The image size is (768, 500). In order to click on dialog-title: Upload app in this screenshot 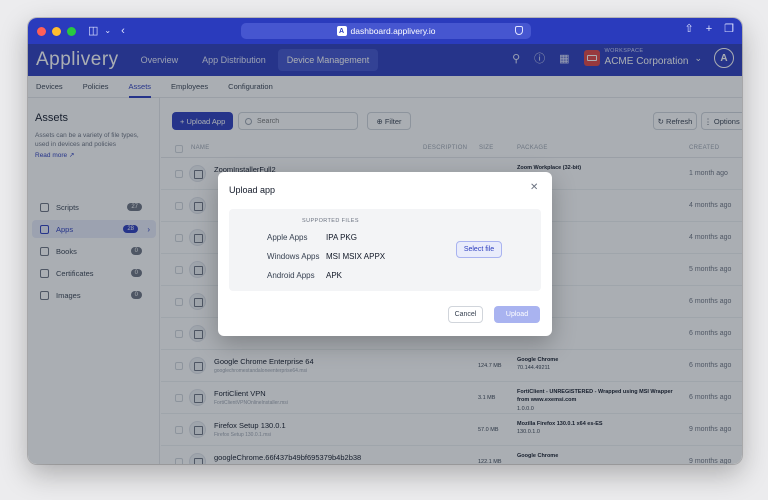, I will do `click(252, 190)`.